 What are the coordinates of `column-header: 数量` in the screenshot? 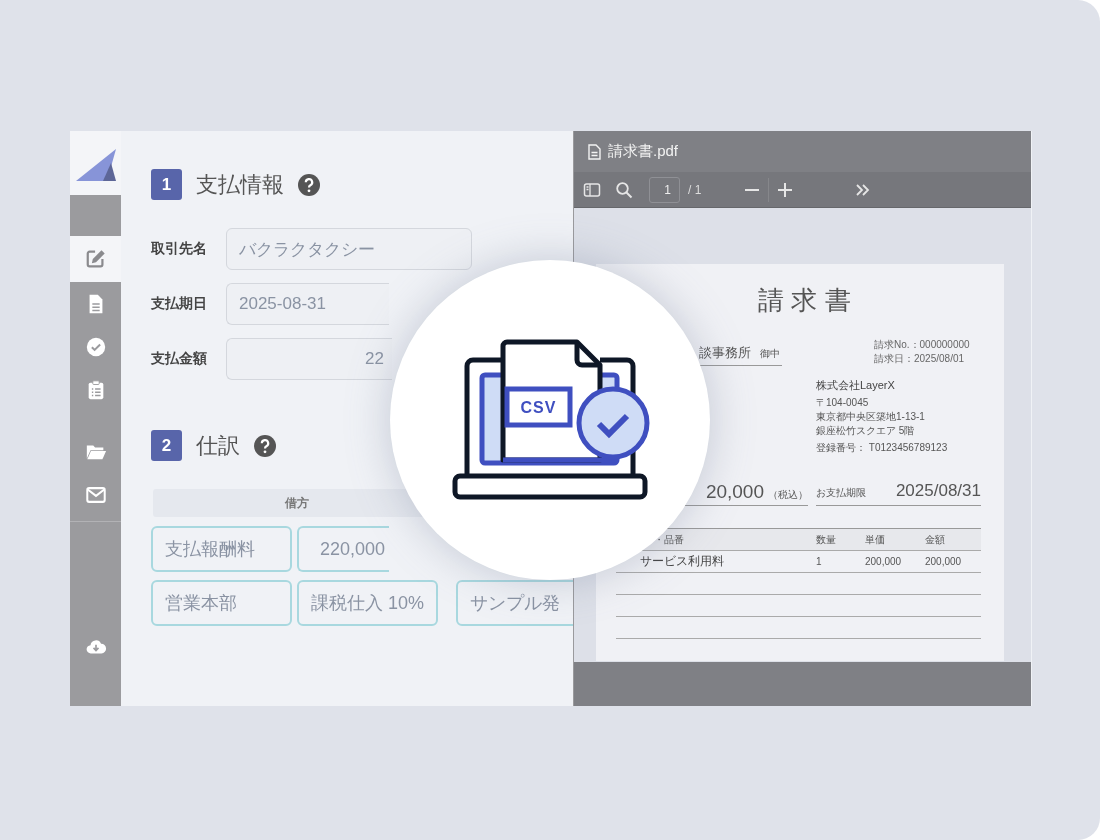 It's located at (826, 539).